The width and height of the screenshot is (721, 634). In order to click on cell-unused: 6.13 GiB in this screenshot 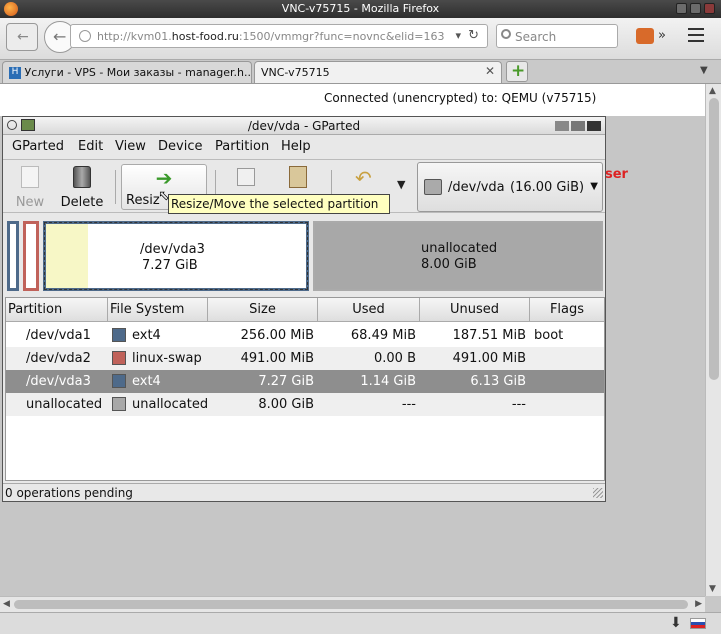, I will do `click(498, 381)`.